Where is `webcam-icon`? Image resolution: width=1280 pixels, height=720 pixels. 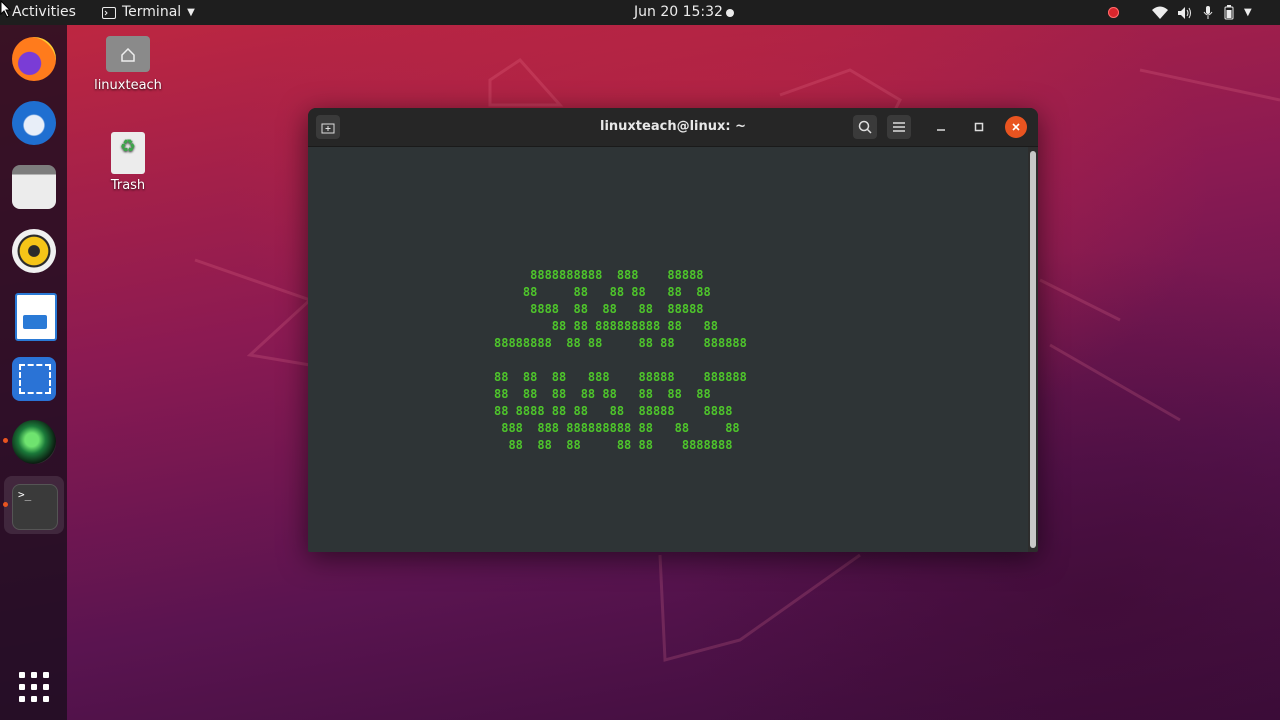
webcam-icon is located at coordinates (34, 442).